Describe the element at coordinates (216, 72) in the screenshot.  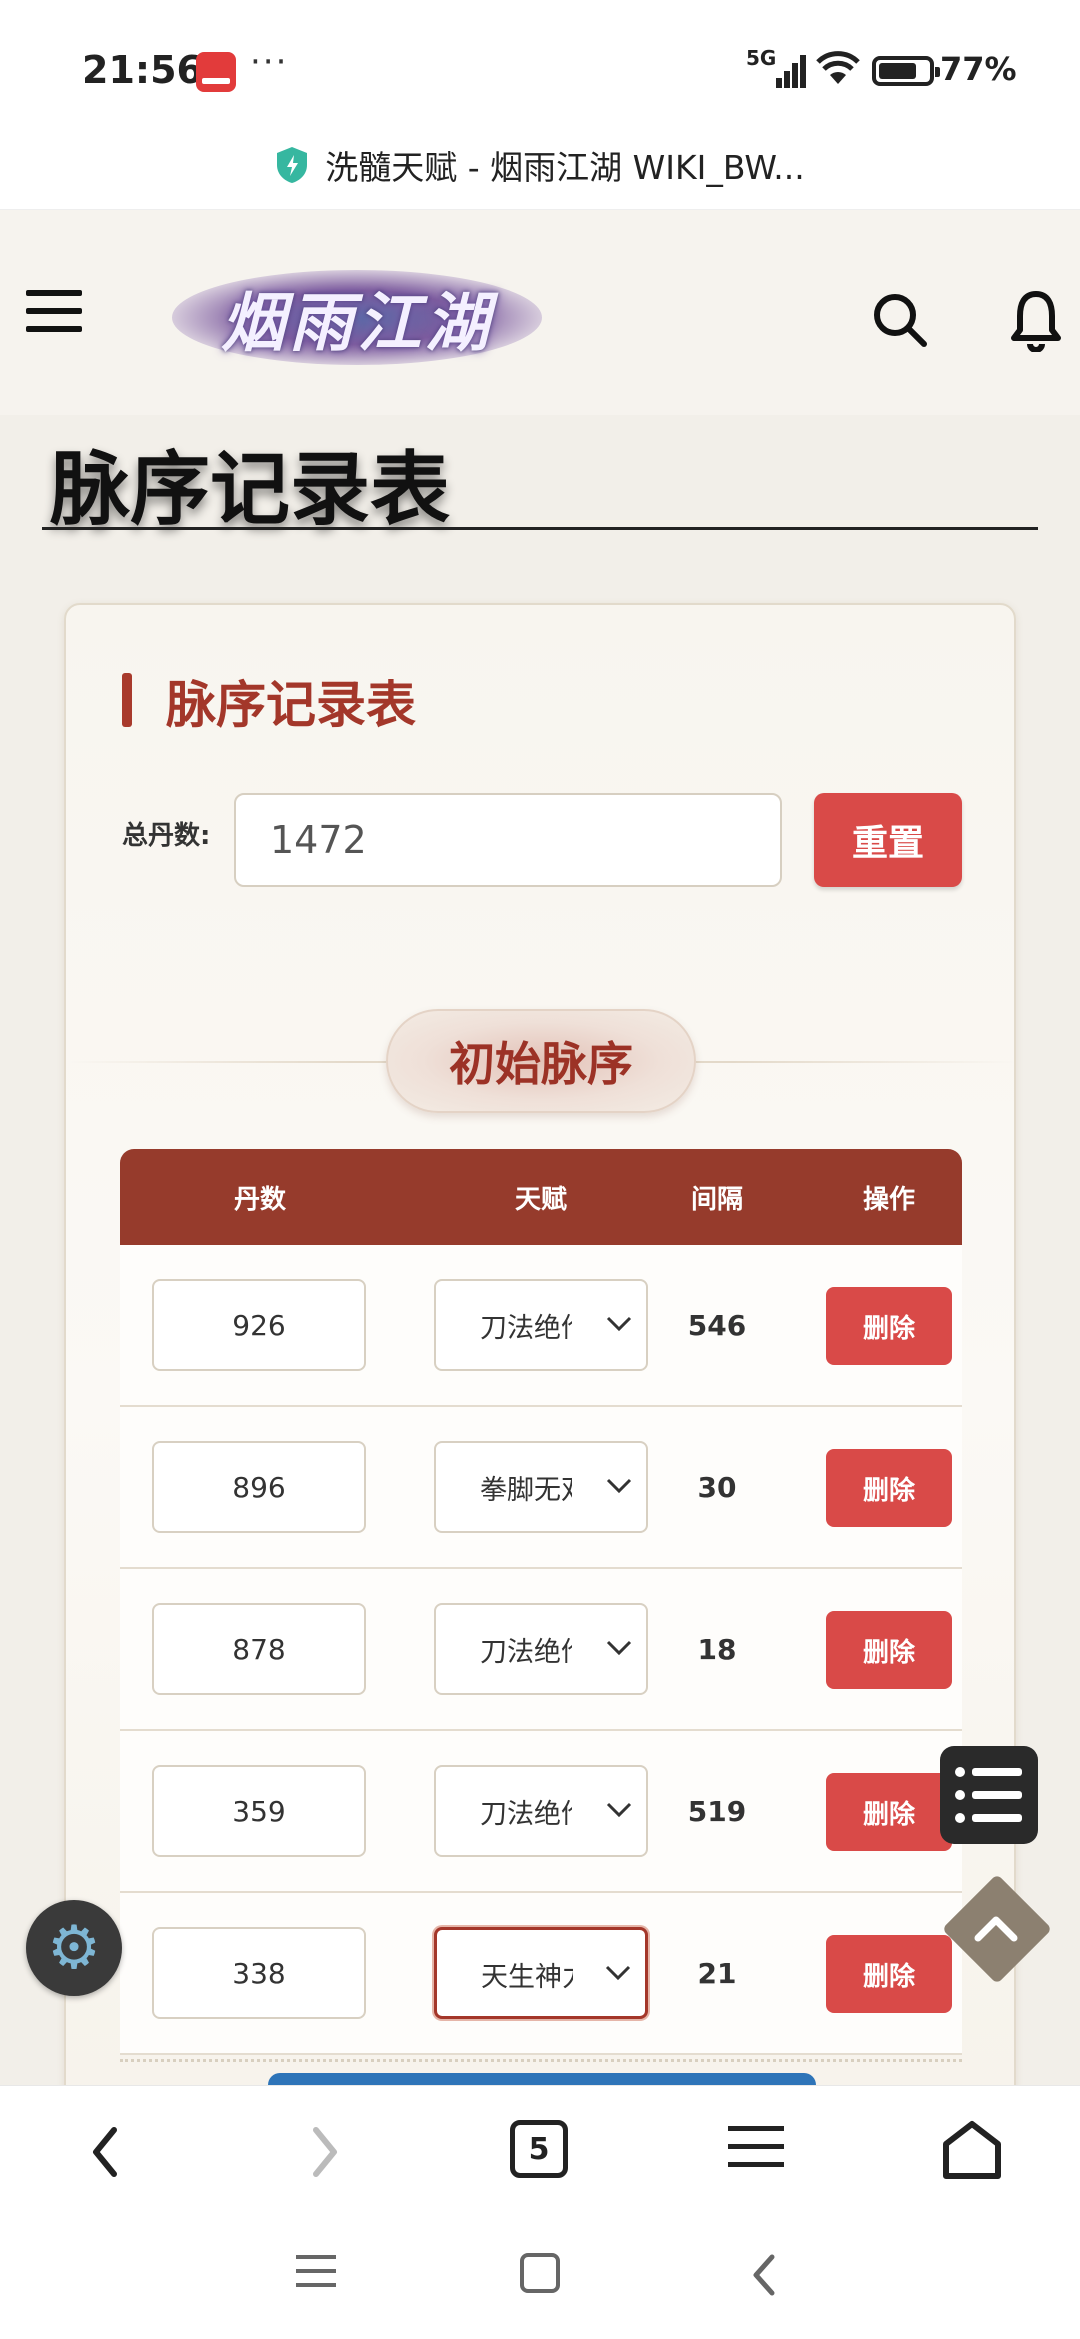
I see `app-notification-icon` at that location.